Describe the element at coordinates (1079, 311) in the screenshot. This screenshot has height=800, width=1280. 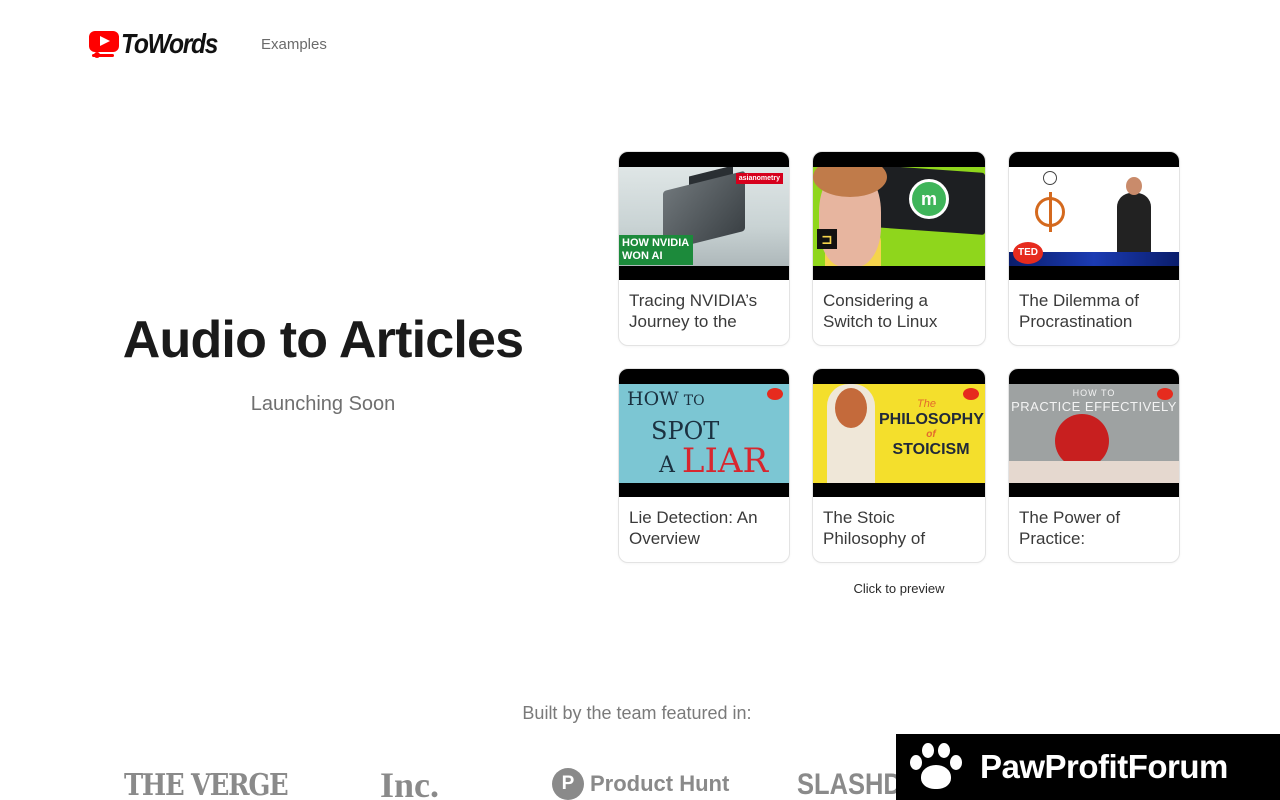
I see `card-title: The Dilemma of Procrastination` at that location.